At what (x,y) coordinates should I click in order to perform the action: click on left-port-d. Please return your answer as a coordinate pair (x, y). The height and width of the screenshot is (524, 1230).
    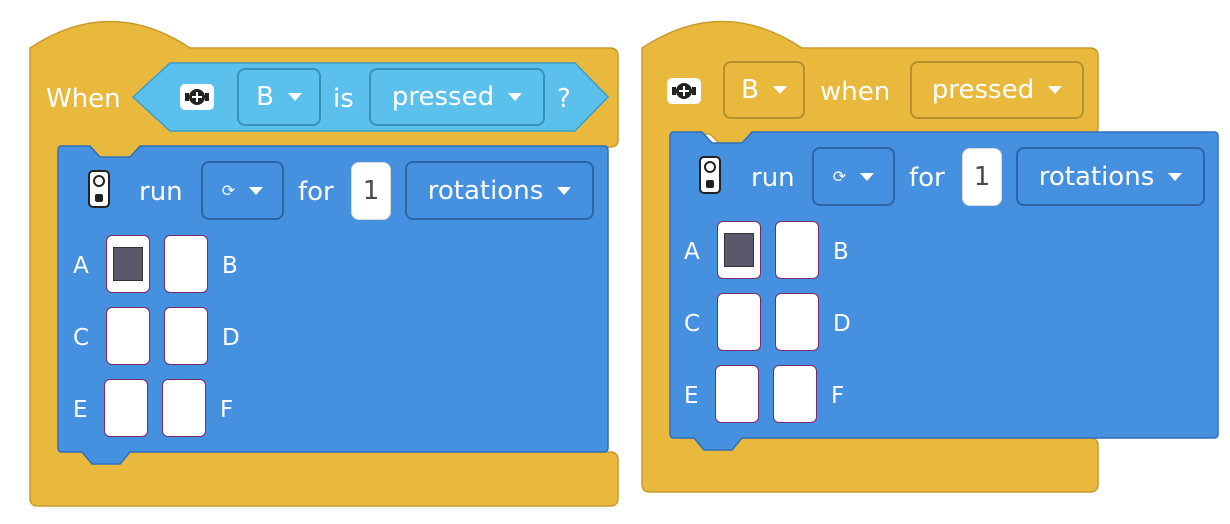
    Looking at the image, I should click on (186, 336).